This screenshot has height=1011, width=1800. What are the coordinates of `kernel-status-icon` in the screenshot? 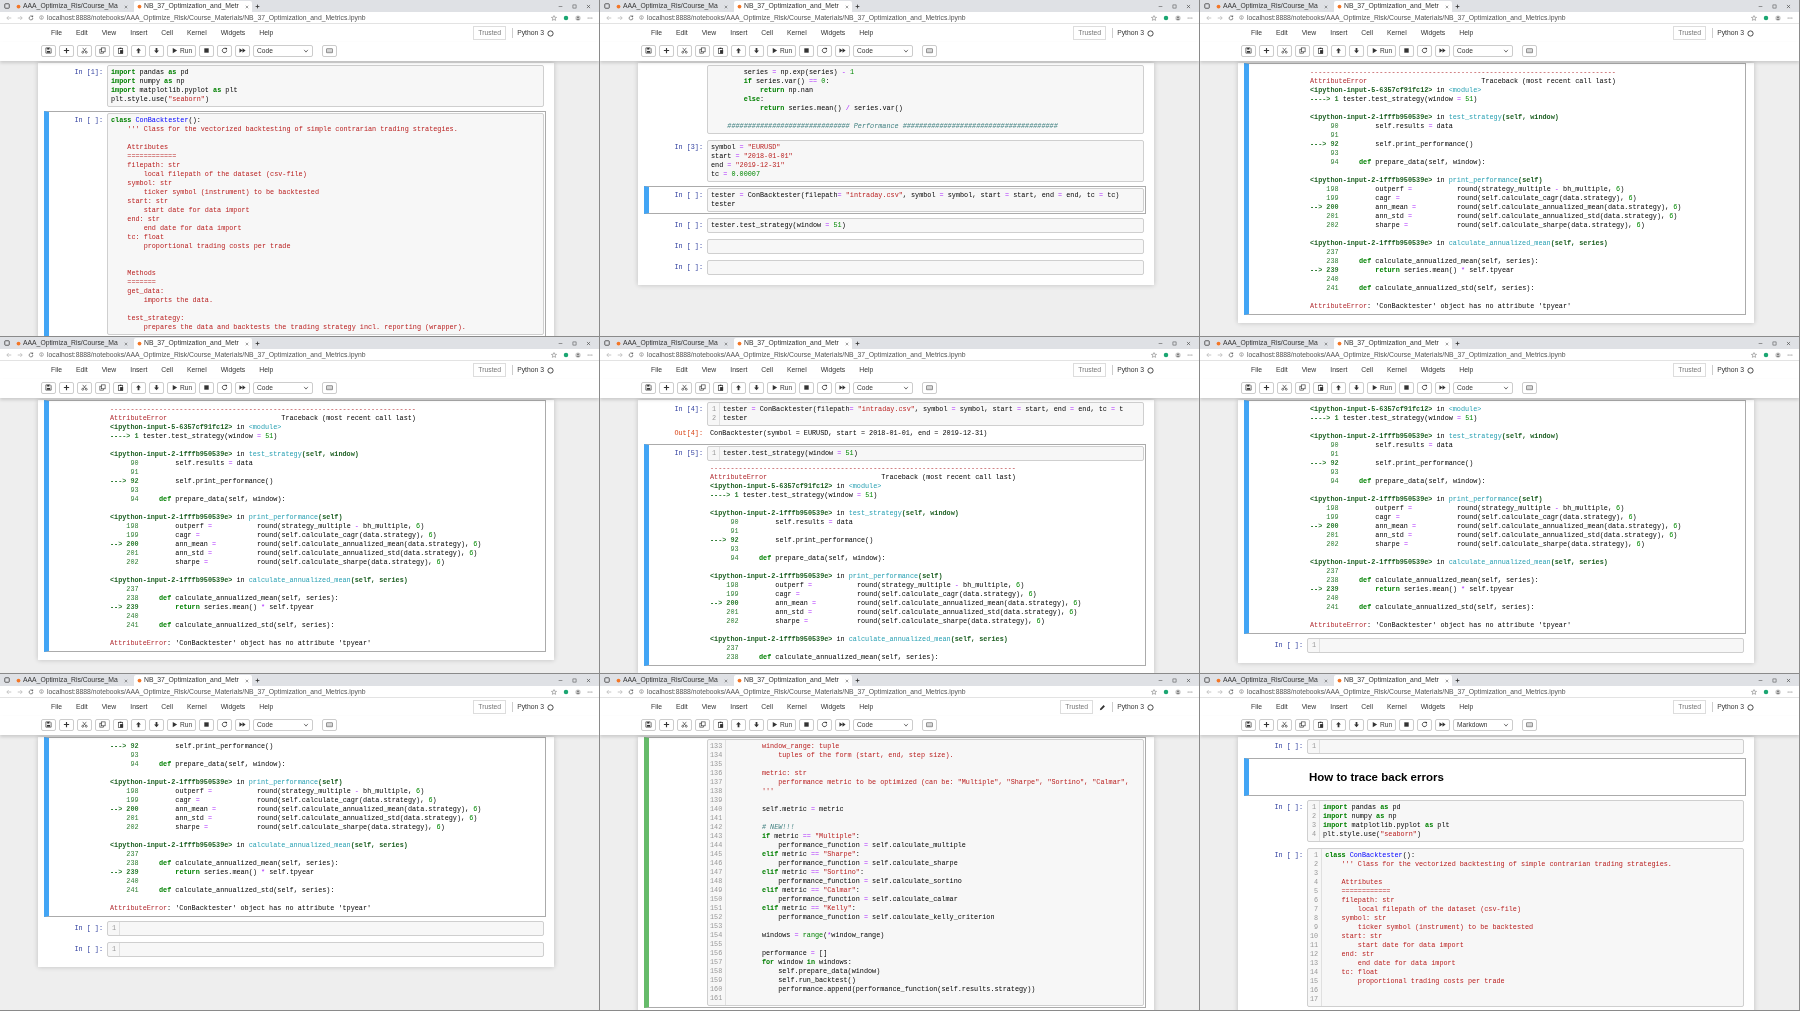 It's located at (1750, 707).